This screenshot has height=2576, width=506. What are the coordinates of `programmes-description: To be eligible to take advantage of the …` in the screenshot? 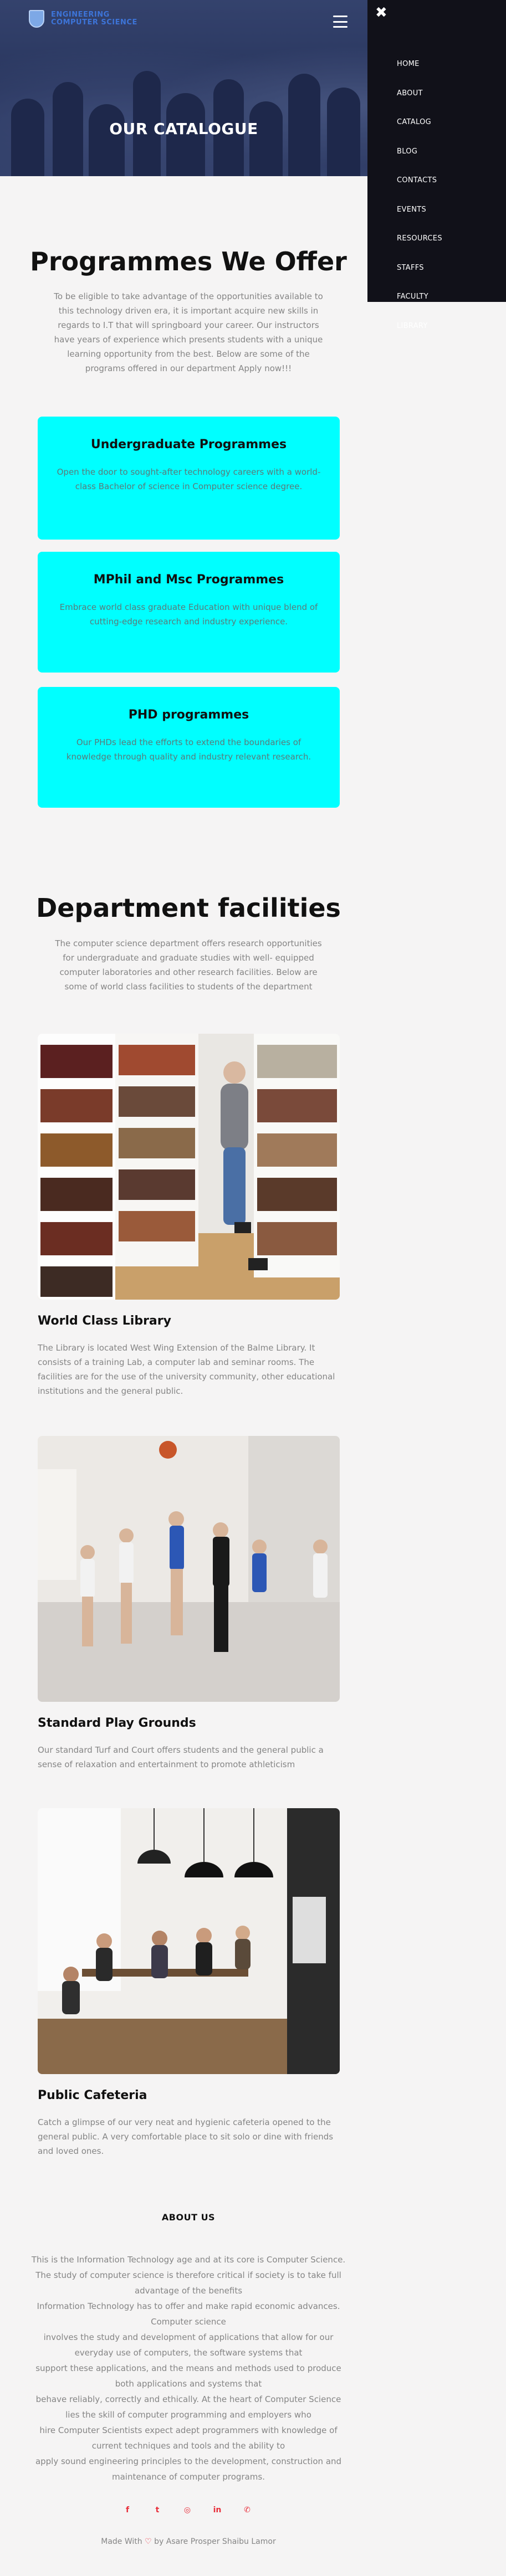 It's located at (188, 332).